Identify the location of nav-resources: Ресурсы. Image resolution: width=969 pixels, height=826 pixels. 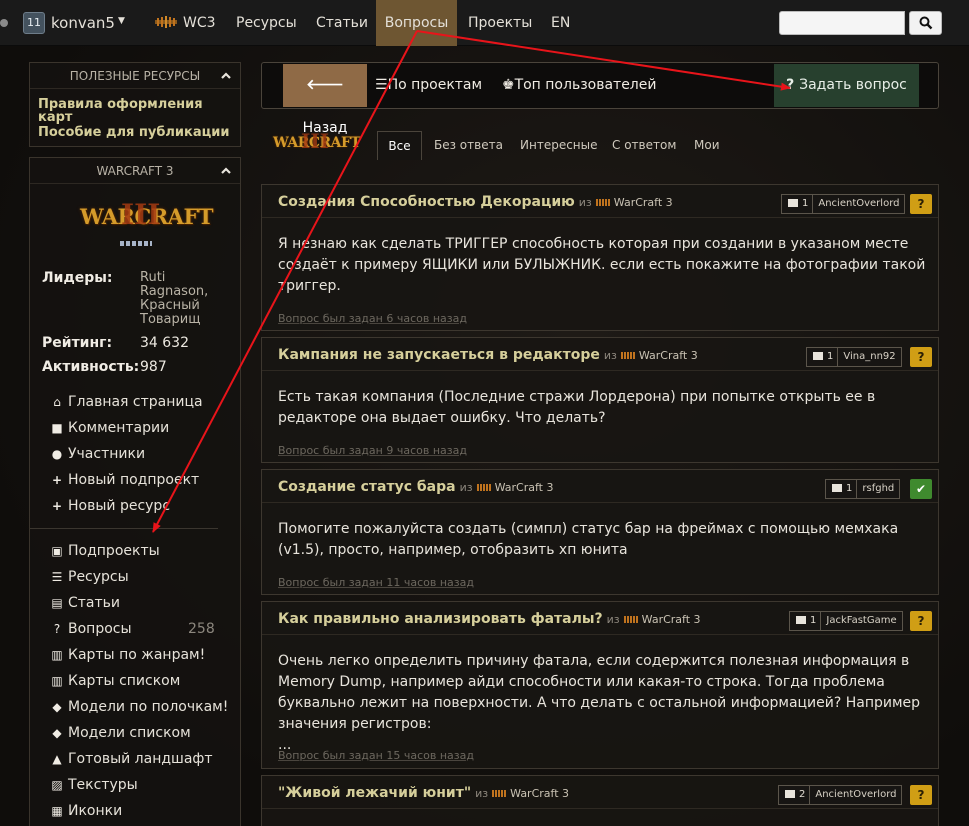
(266, 23).